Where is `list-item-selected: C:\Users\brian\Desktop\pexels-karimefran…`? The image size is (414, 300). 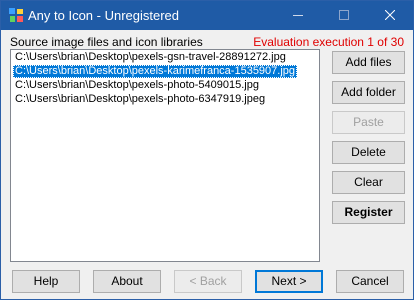 list-item-selected: C:\Users\brian\Desktop\pexels-karimefran… is located at coordinates (155, 71).